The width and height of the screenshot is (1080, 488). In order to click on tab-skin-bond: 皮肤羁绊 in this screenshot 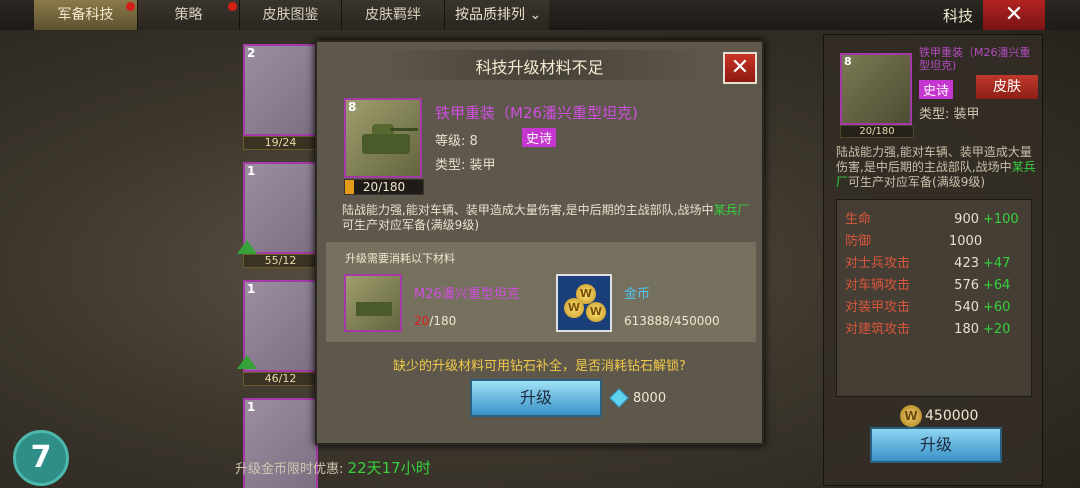, I will do `click(393, 15)`.